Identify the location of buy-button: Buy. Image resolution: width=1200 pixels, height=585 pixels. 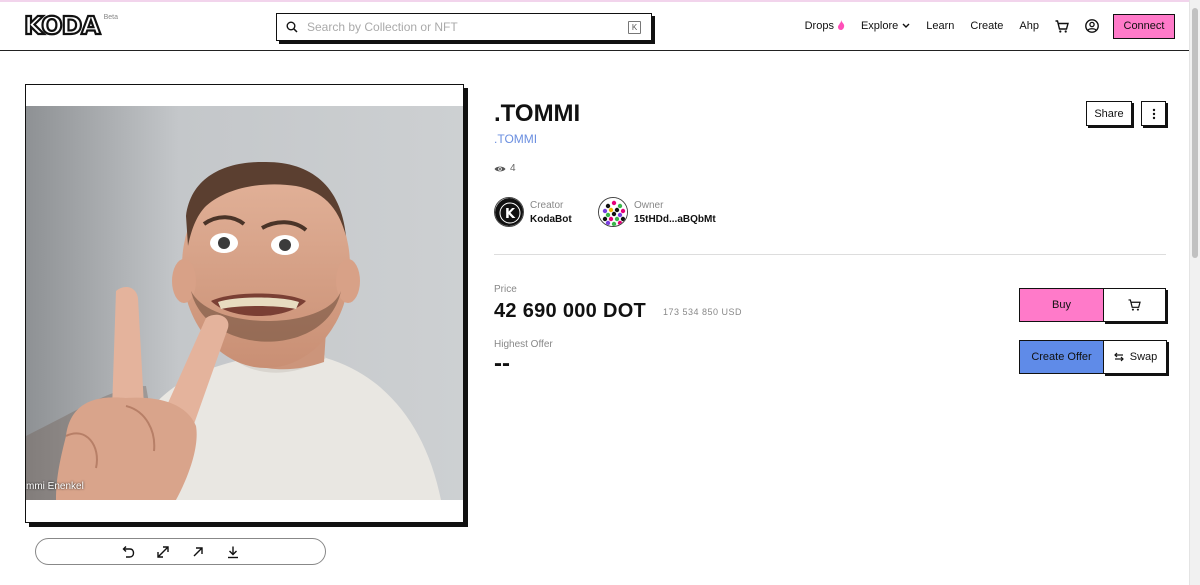
(1061, 305).